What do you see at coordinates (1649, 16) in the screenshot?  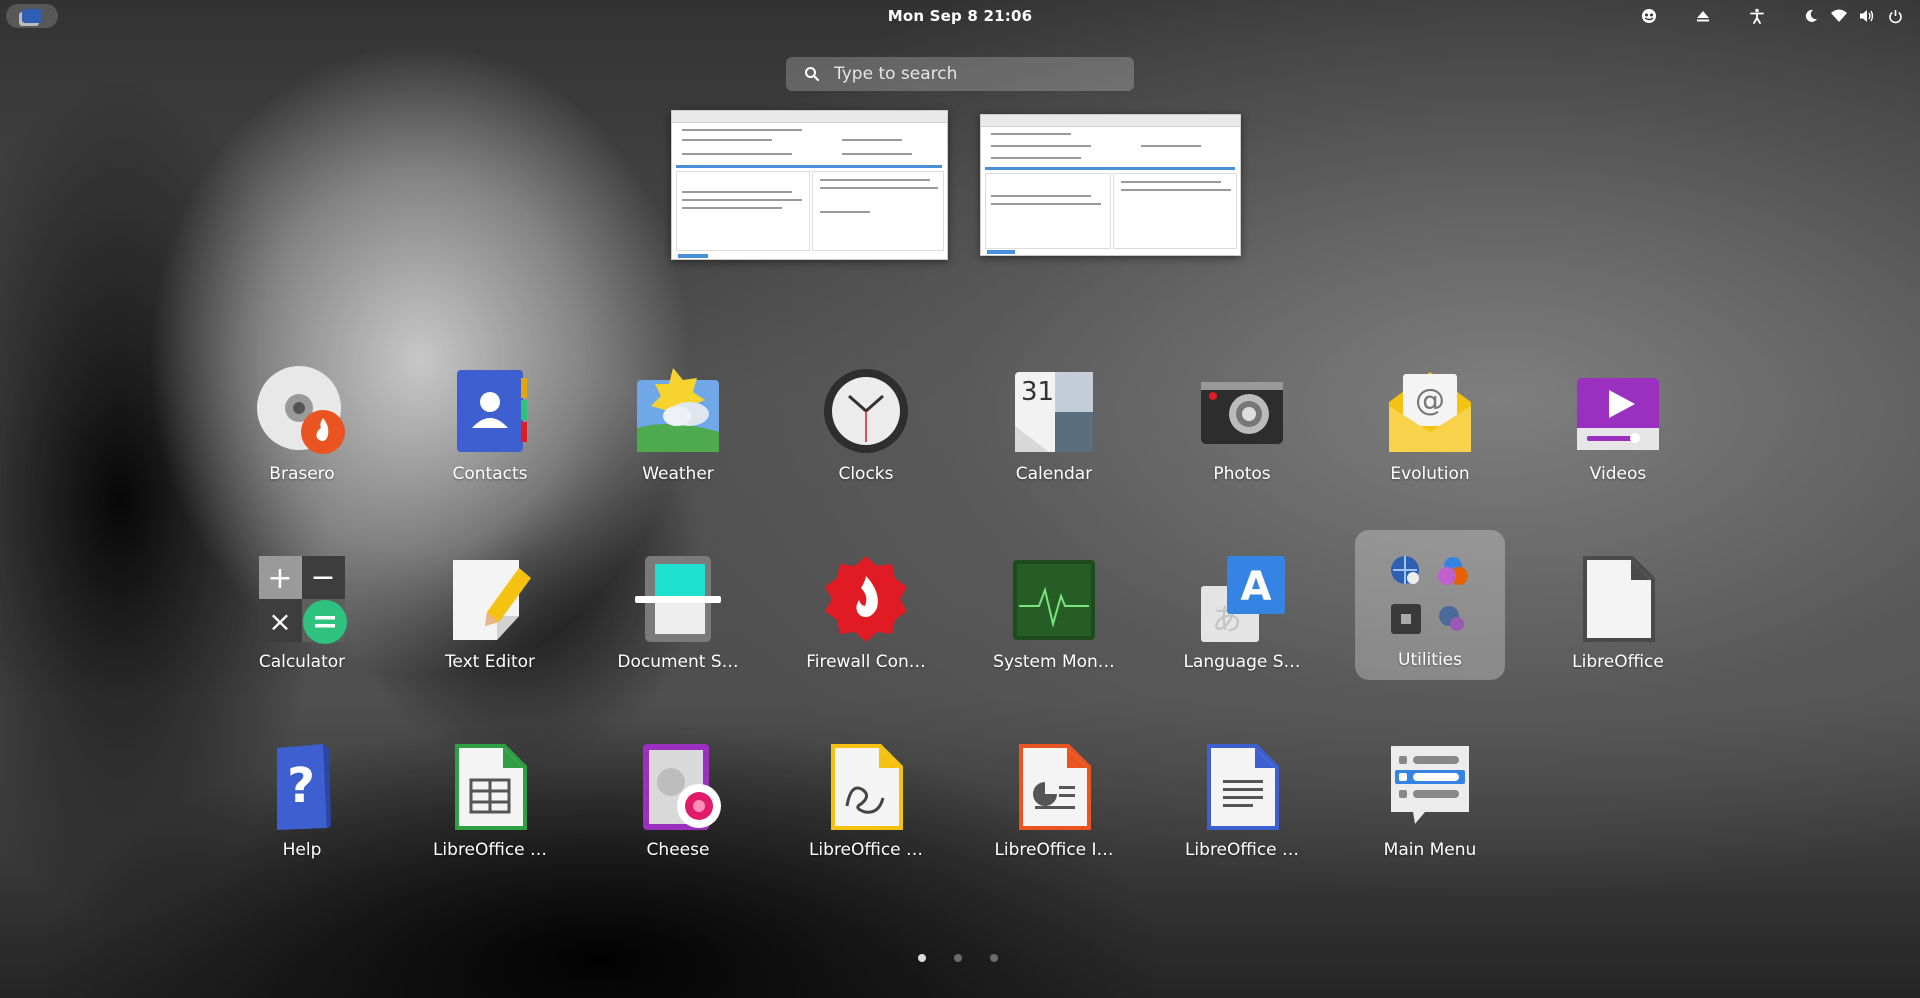 I see `screen-share-icon` at bounding box center [1649, 16].